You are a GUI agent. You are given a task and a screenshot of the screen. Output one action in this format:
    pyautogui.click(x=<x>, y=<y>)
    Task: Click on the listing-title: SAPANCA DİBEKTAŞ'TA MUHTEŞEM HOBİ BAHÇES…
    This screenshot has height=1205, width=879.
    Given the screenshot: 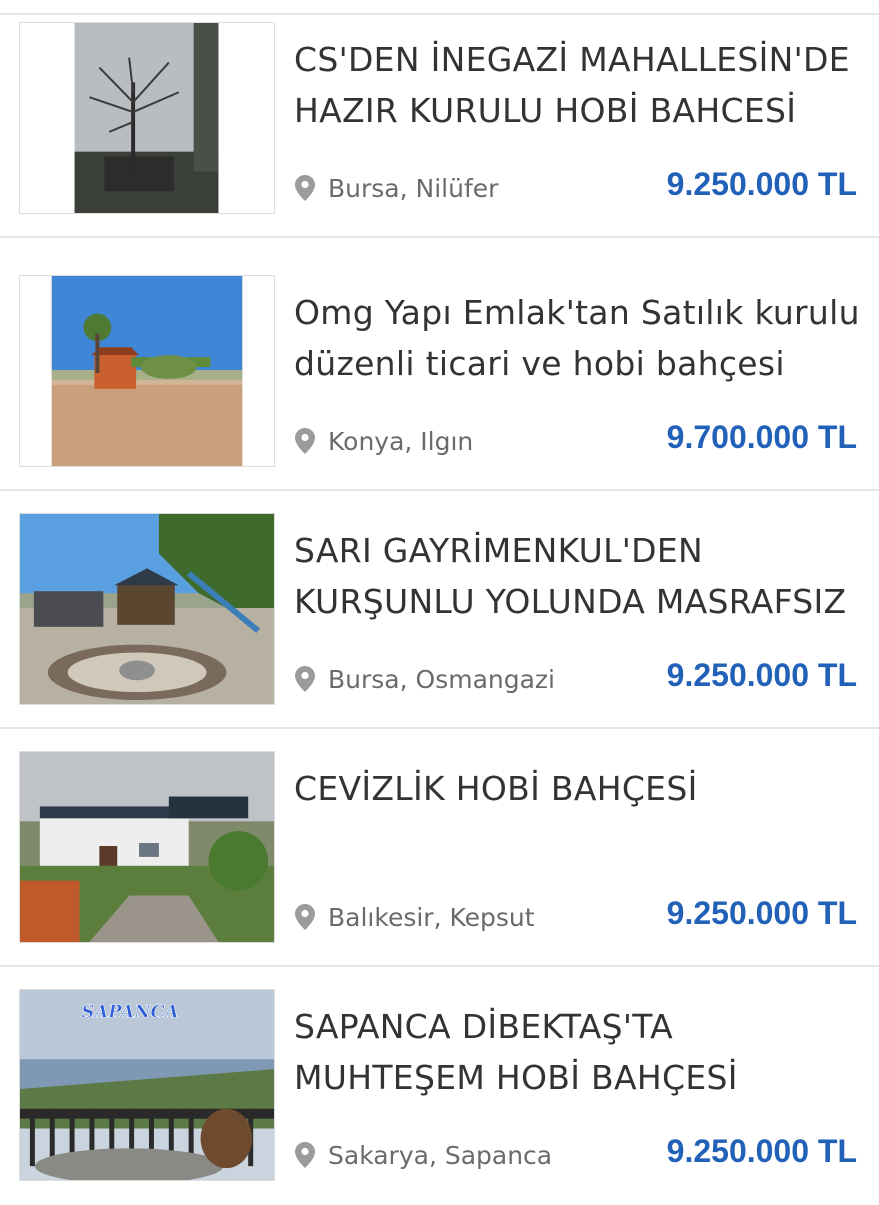 What is the action you would take?
    pyautogui.click(x=579, y=1052)
    